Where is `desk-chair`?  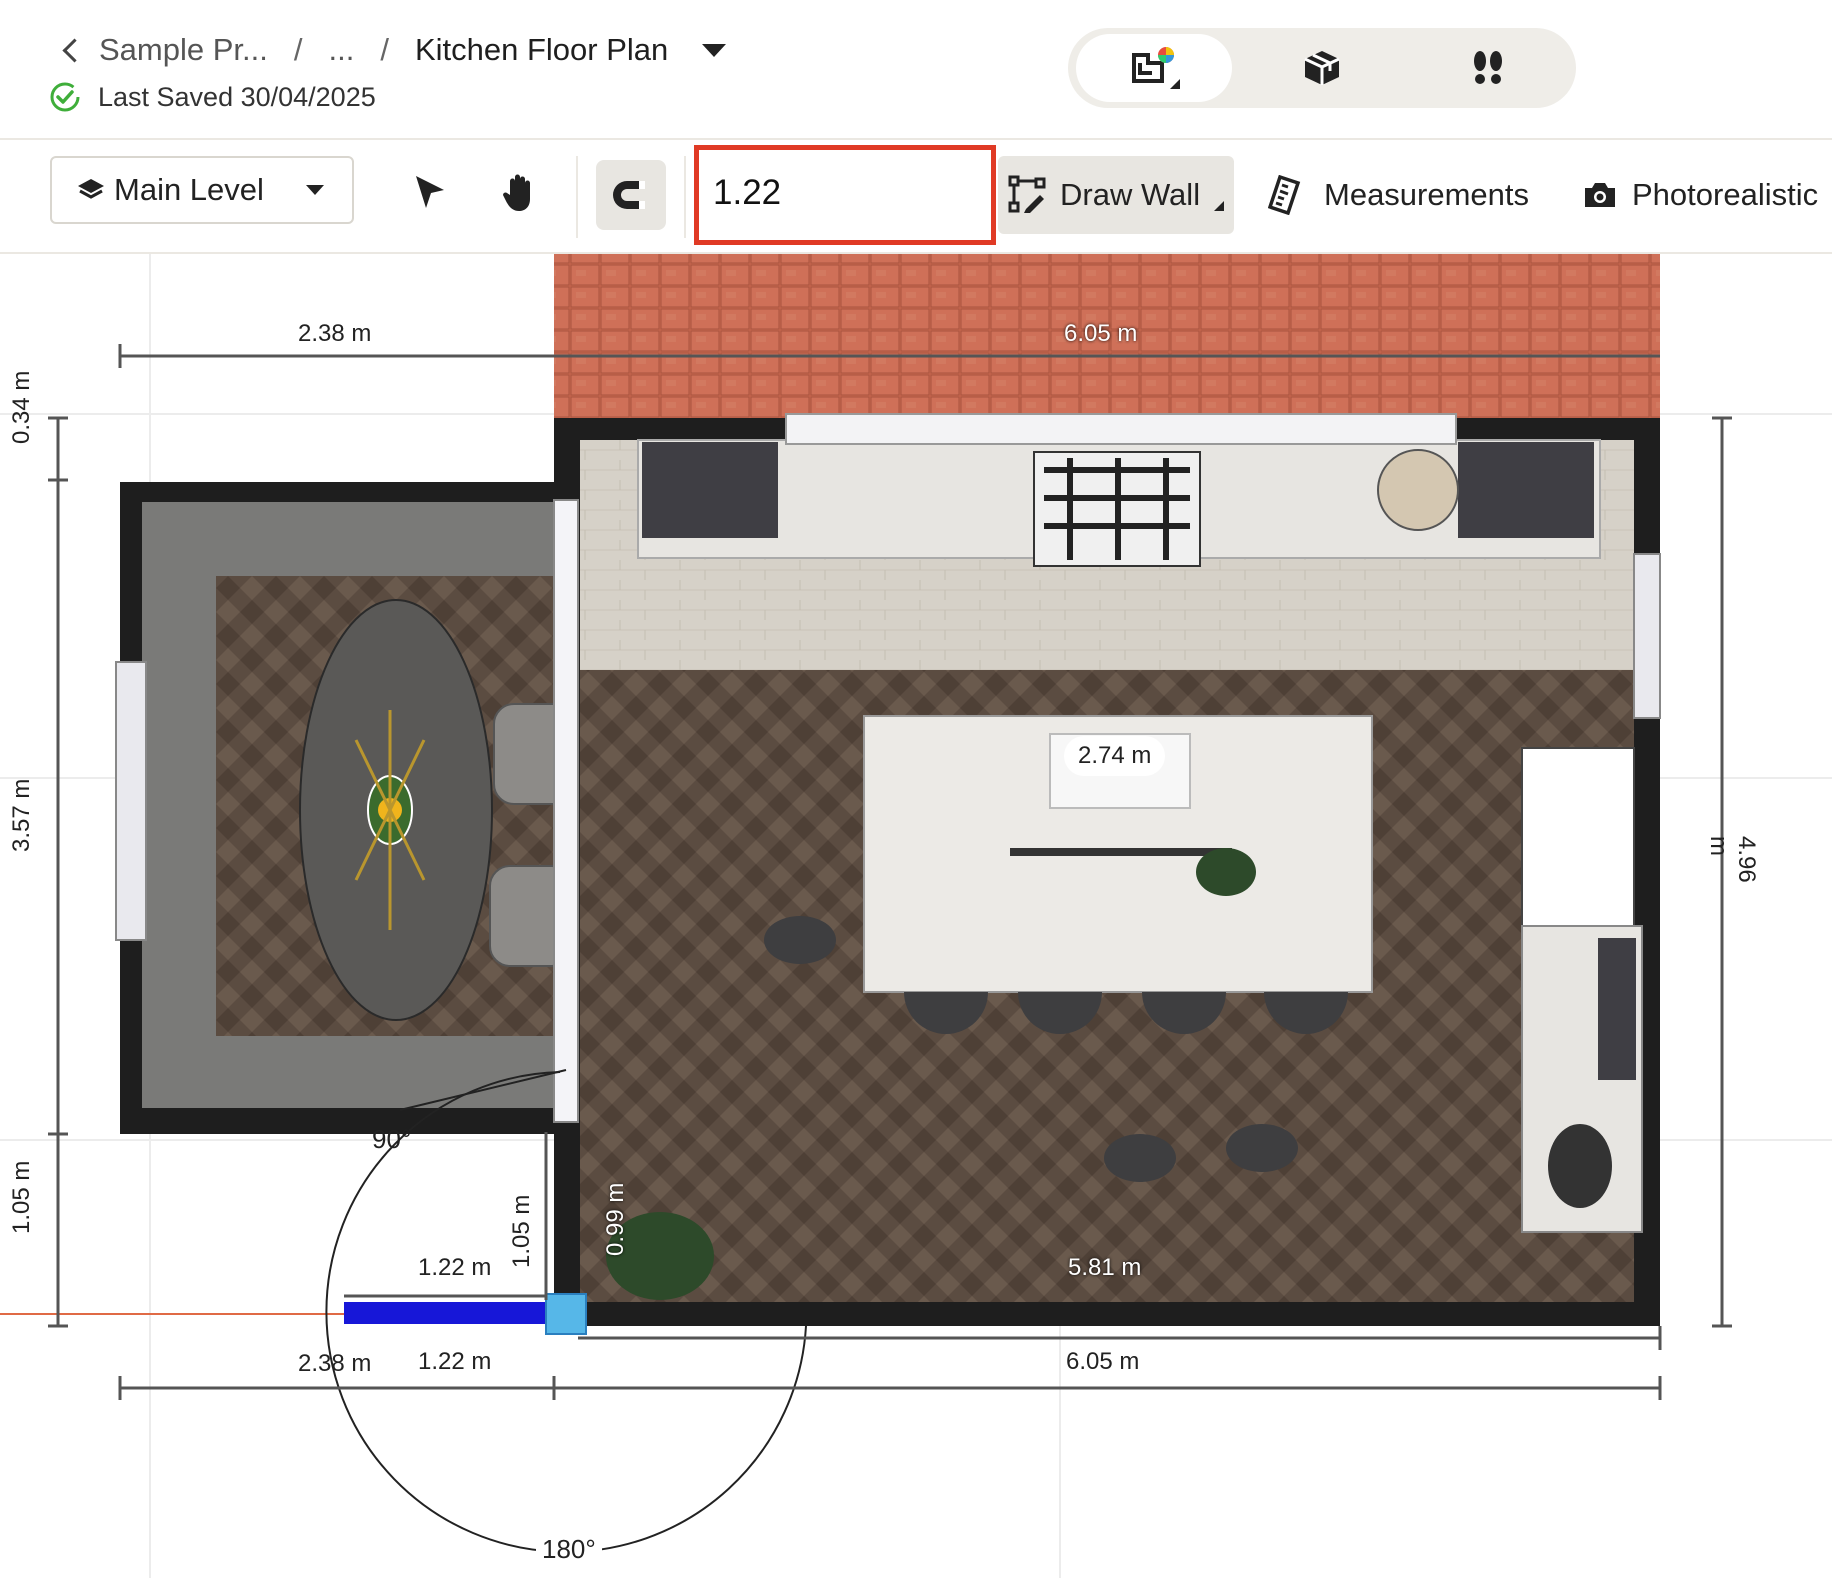 desk-chair is located at coordinates (1580, 1166).